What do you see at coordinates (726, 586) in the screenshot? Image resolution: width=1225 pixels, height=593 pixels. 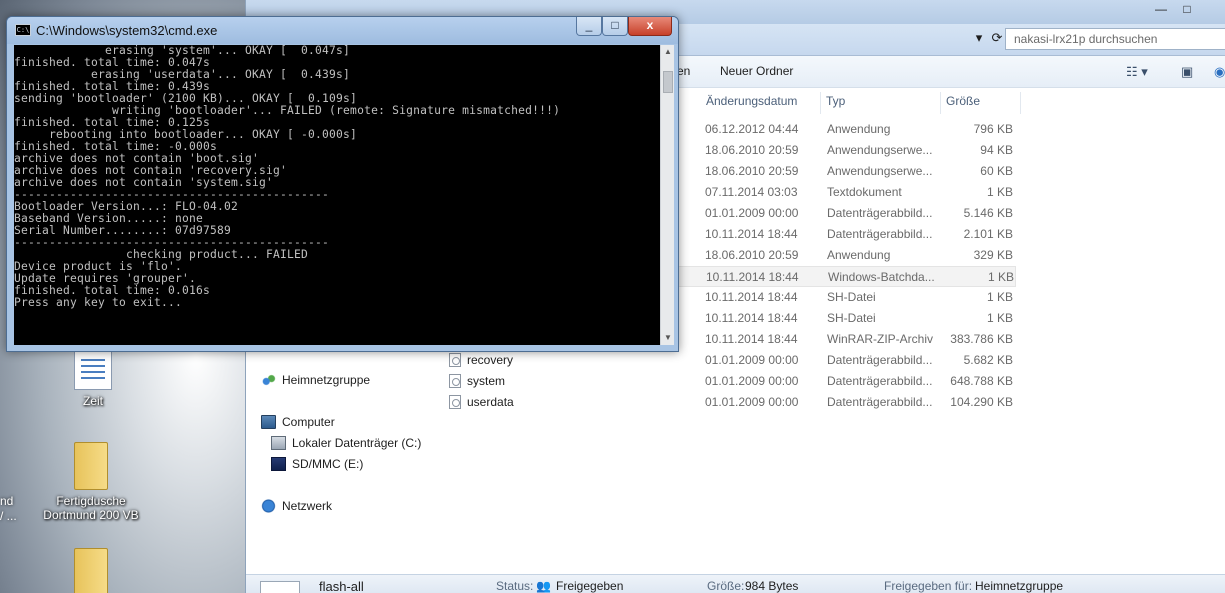 I see `details-size-label: Größe:` at bounding box center [726, 586].